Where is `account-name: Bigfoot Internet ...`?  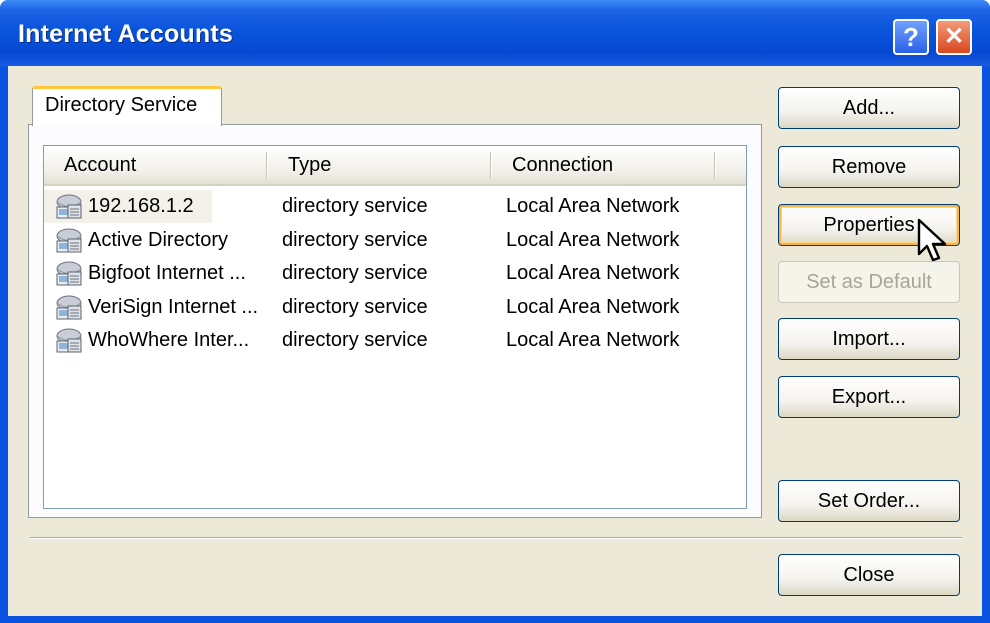
account-name: Bigfoot Internet ... is located at coordinates (167, 273).